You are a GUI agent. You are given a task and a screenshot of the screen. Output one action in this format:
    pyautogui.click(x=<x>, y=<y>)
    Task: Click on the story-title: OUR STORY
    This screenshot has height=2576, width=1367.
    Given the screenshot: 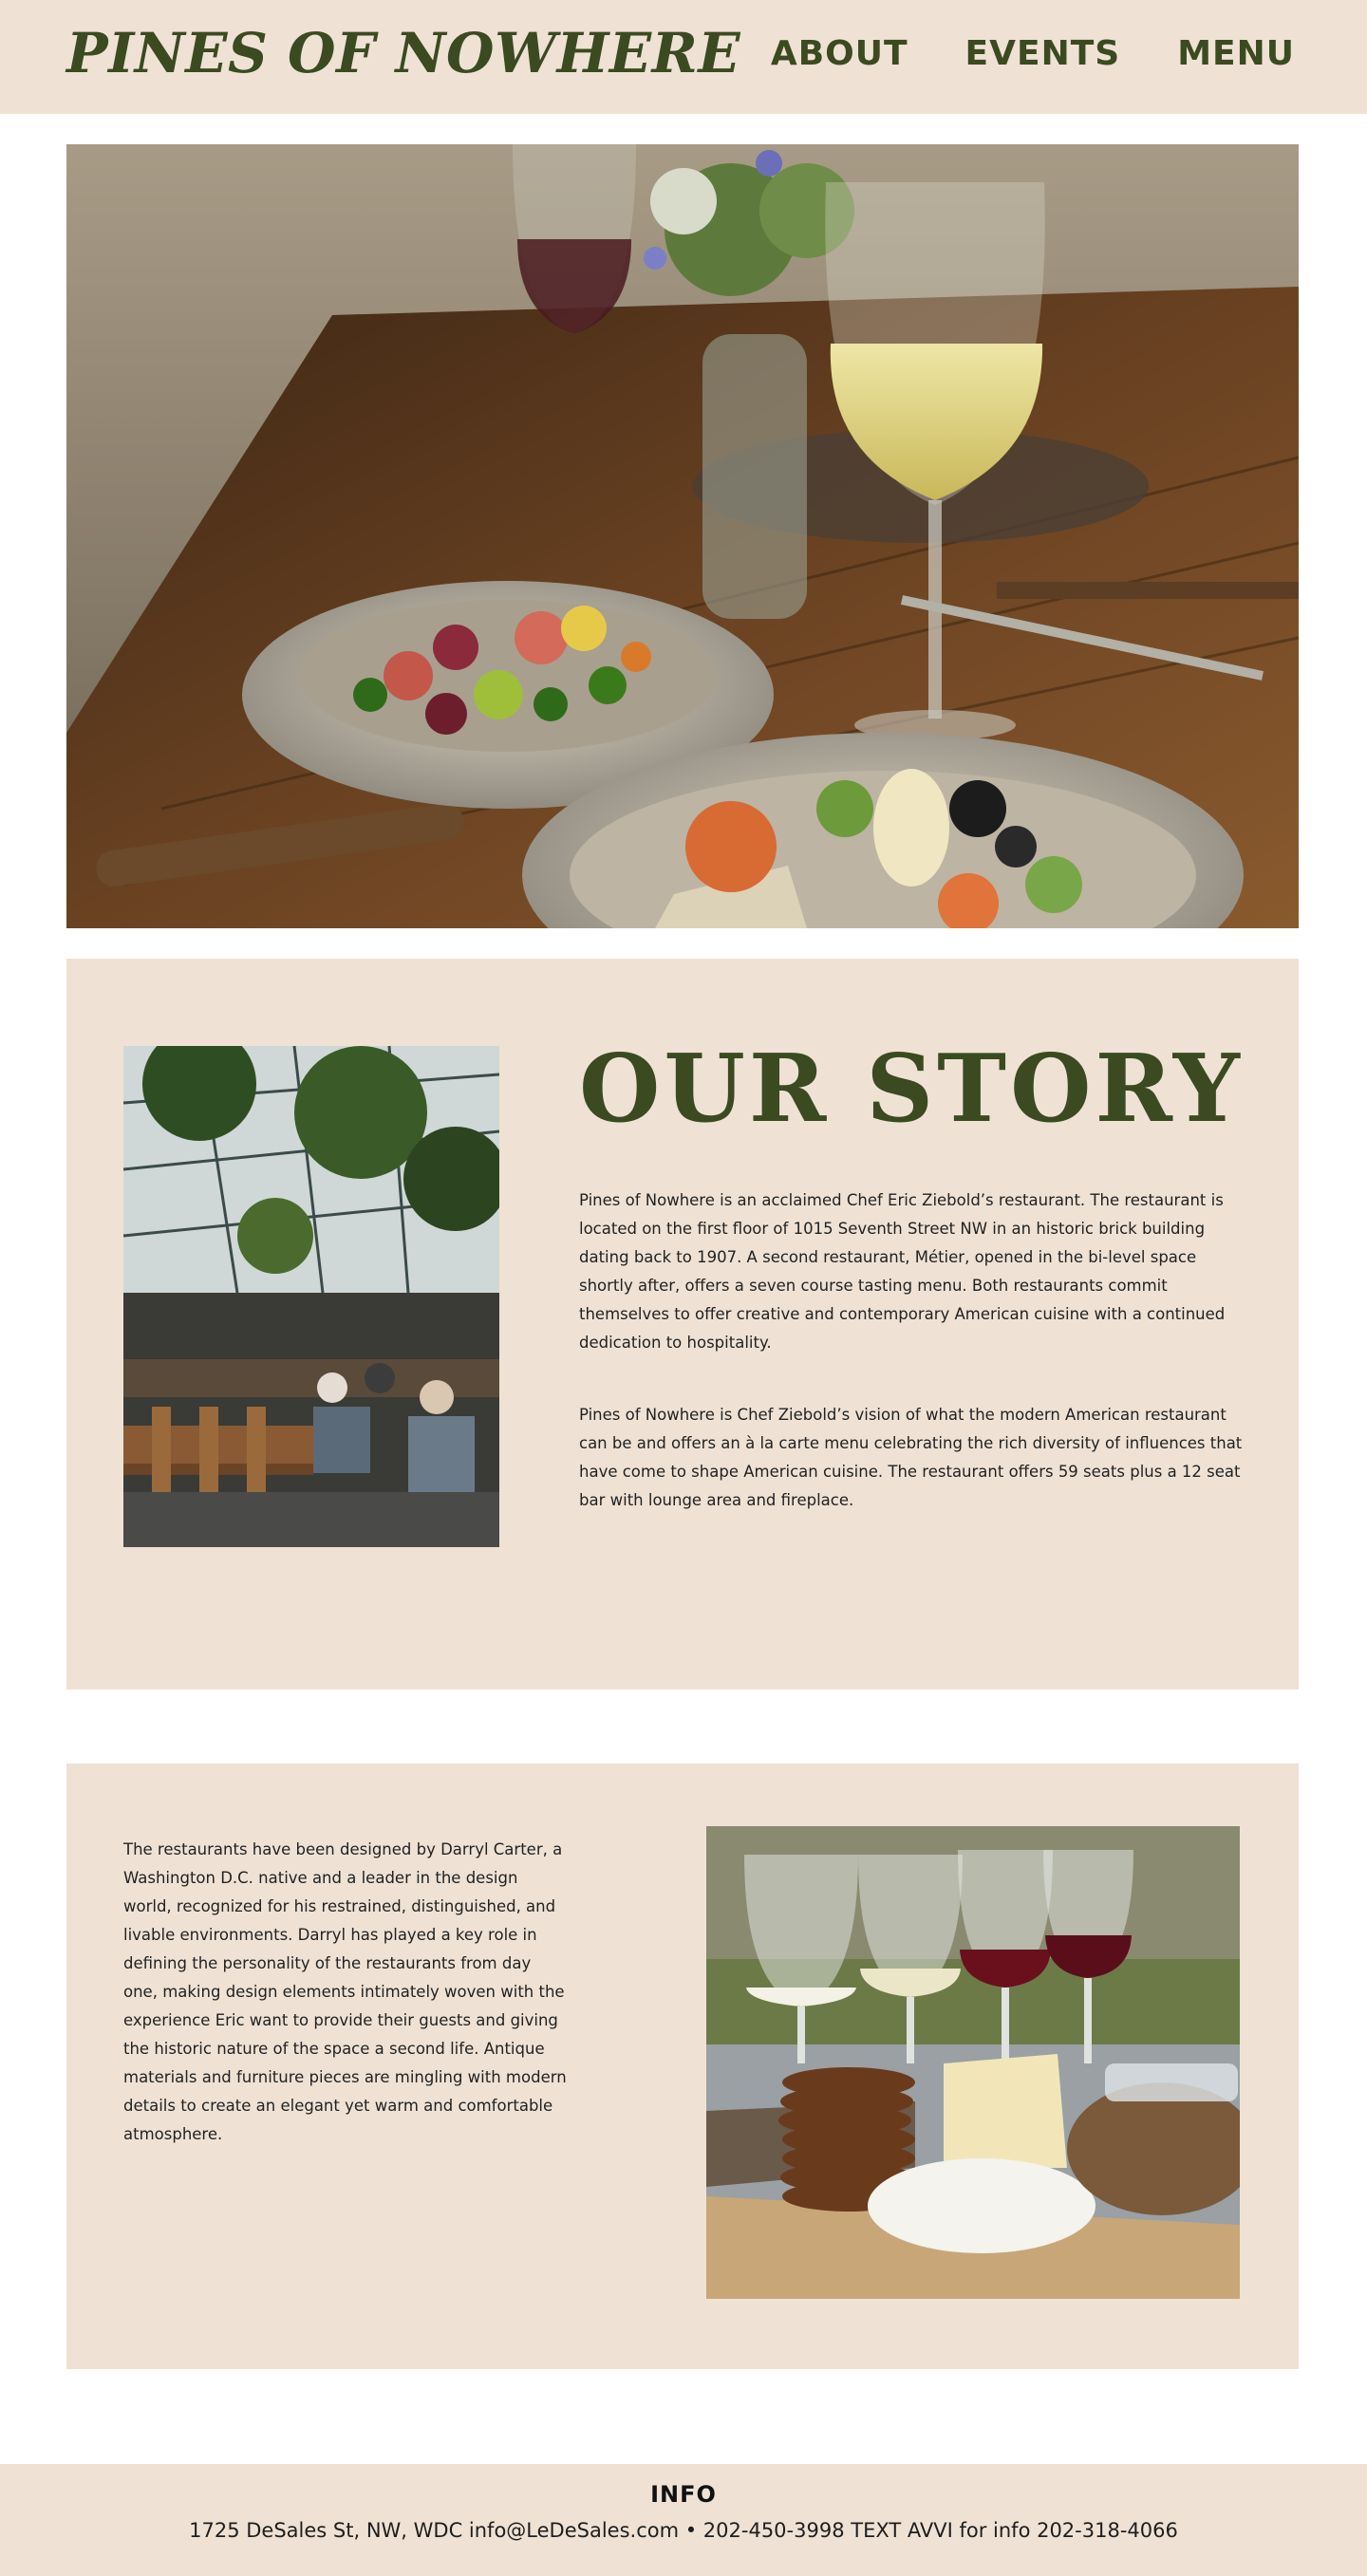 What is the action you would take?
    pyautogui.click(x=911, y=1090)
    